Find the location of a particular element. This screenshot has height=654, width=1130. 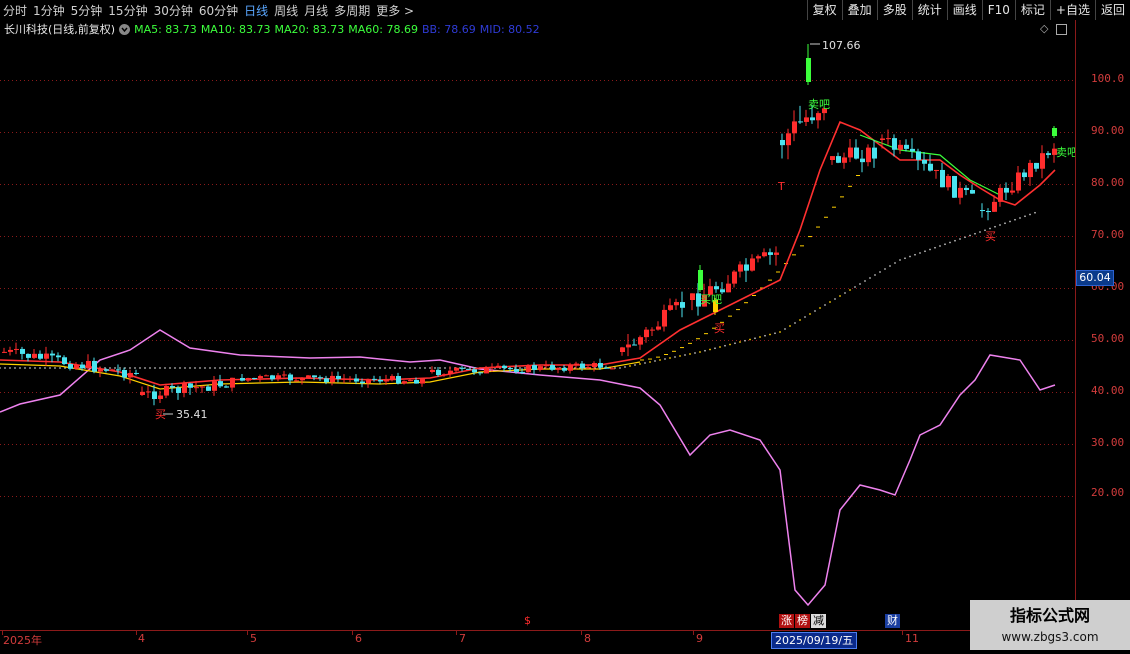

period-5min: 5分钟 is located at coordinates (87, 10).